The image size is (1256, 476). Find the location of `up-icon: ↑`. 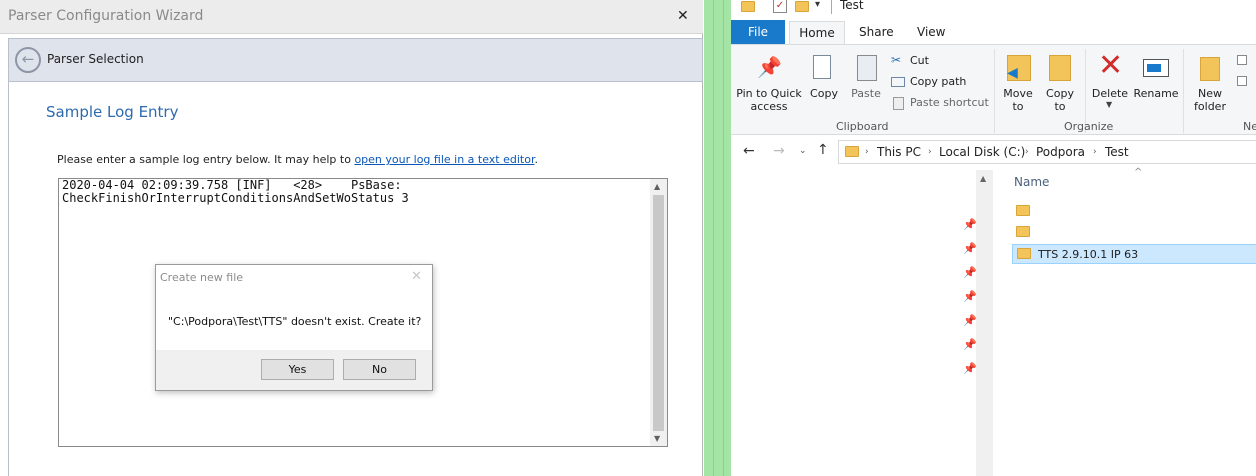

up-icon: ↑ is located at coordinates (823, 150).